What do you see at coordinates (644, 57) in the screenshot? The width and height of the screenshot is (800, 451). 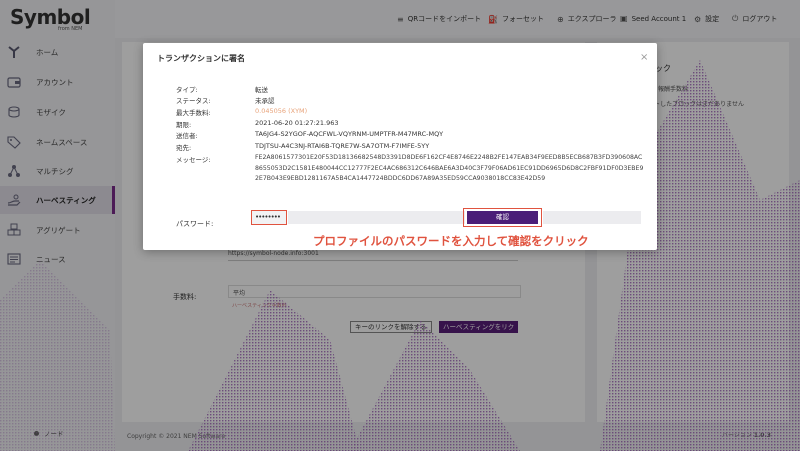 I see `close-icon: ×` at bounding box center [644, 57].